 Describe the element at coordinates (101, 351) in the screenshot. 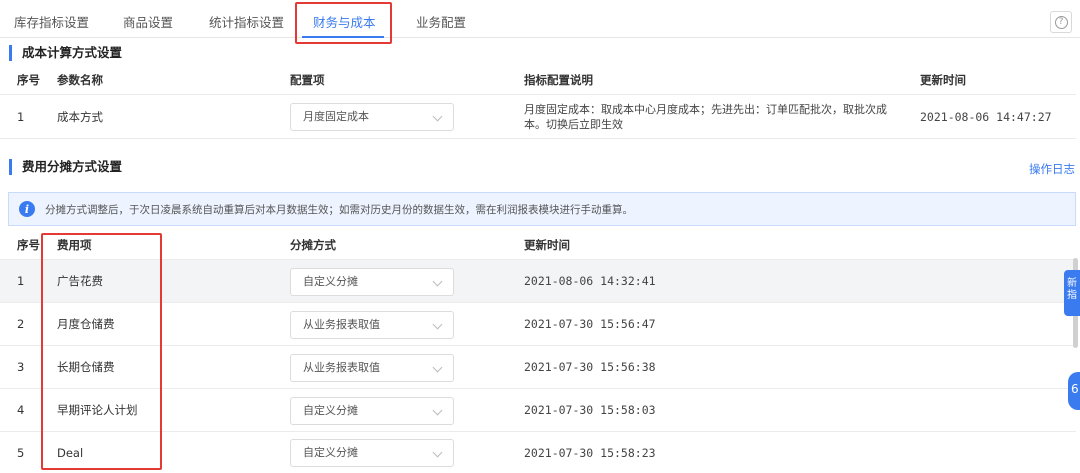

I see `expense-column-highlight-box` at that location.